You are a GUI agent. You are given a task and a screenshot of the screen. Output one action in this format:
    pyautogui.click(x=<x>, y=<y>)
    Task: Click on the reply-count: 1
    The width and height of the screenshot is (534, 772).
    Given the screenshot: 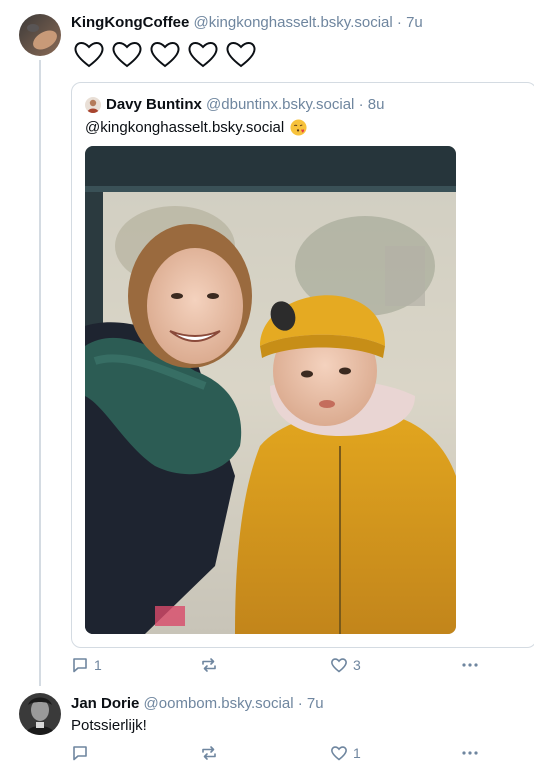 What is the action you would take?
    pyautogui.click(x=98, y=665)
    